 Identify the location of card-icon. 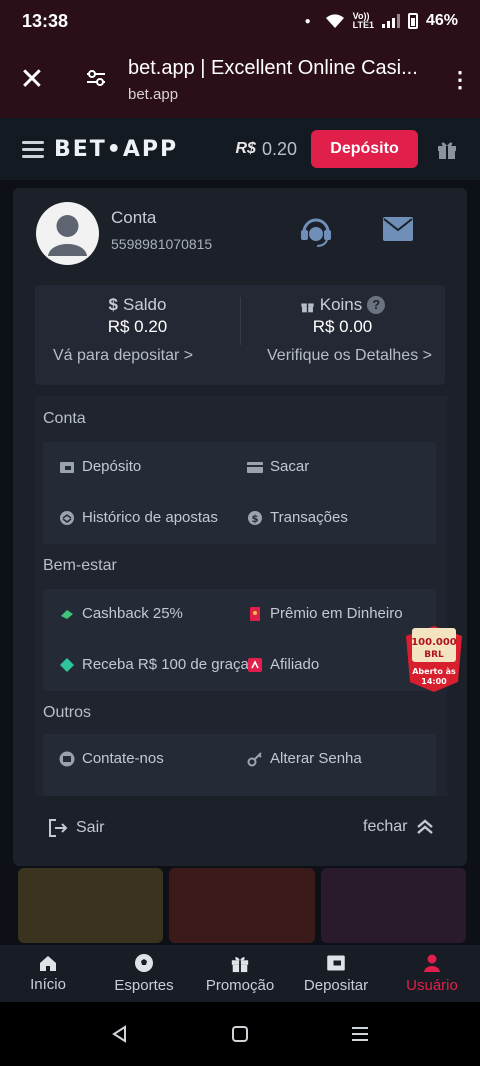
(255, 467).